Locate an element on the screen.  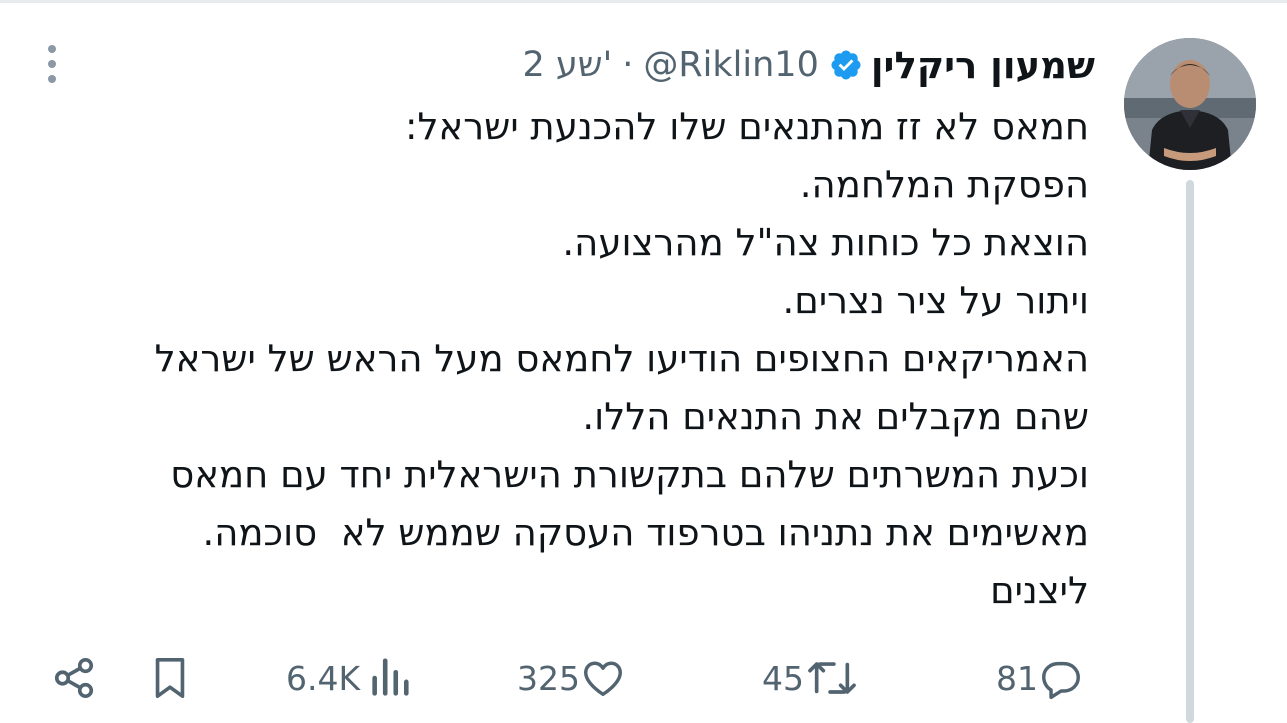
tweet-header: שמעון ריקלין @Riklin10 · 2 שע' is located at coordinates (808, 65).